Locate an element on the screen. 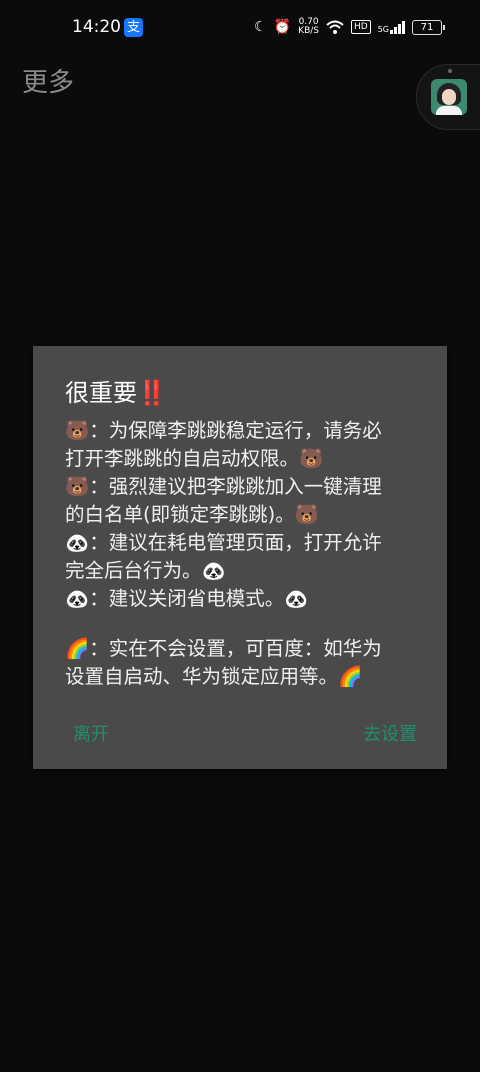  wifi-icon is located at coordinates (335, 27).